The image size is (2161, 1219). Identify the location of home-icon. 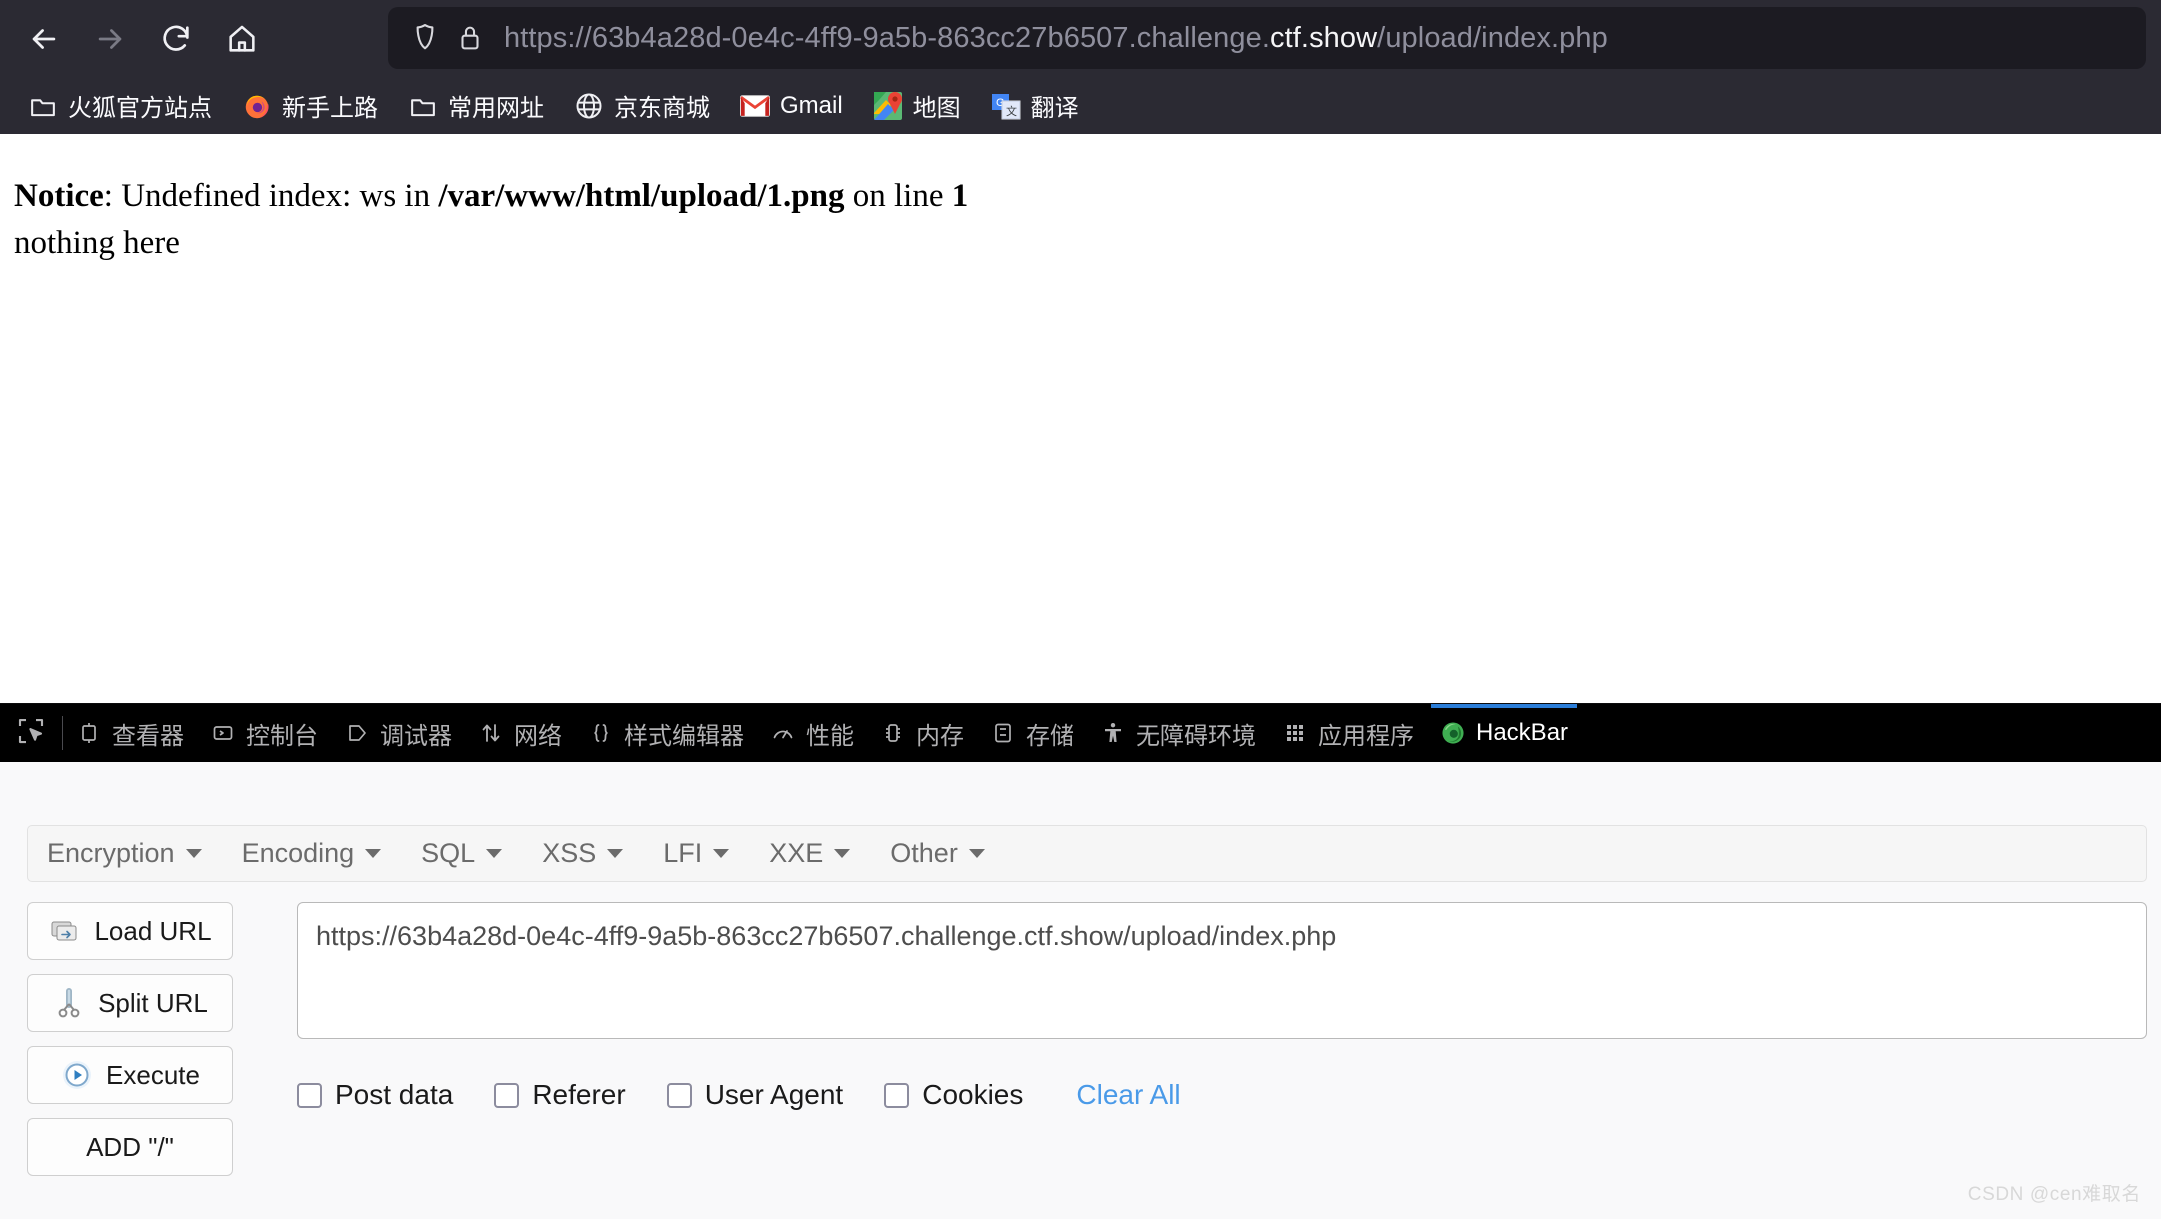
(242, 39).